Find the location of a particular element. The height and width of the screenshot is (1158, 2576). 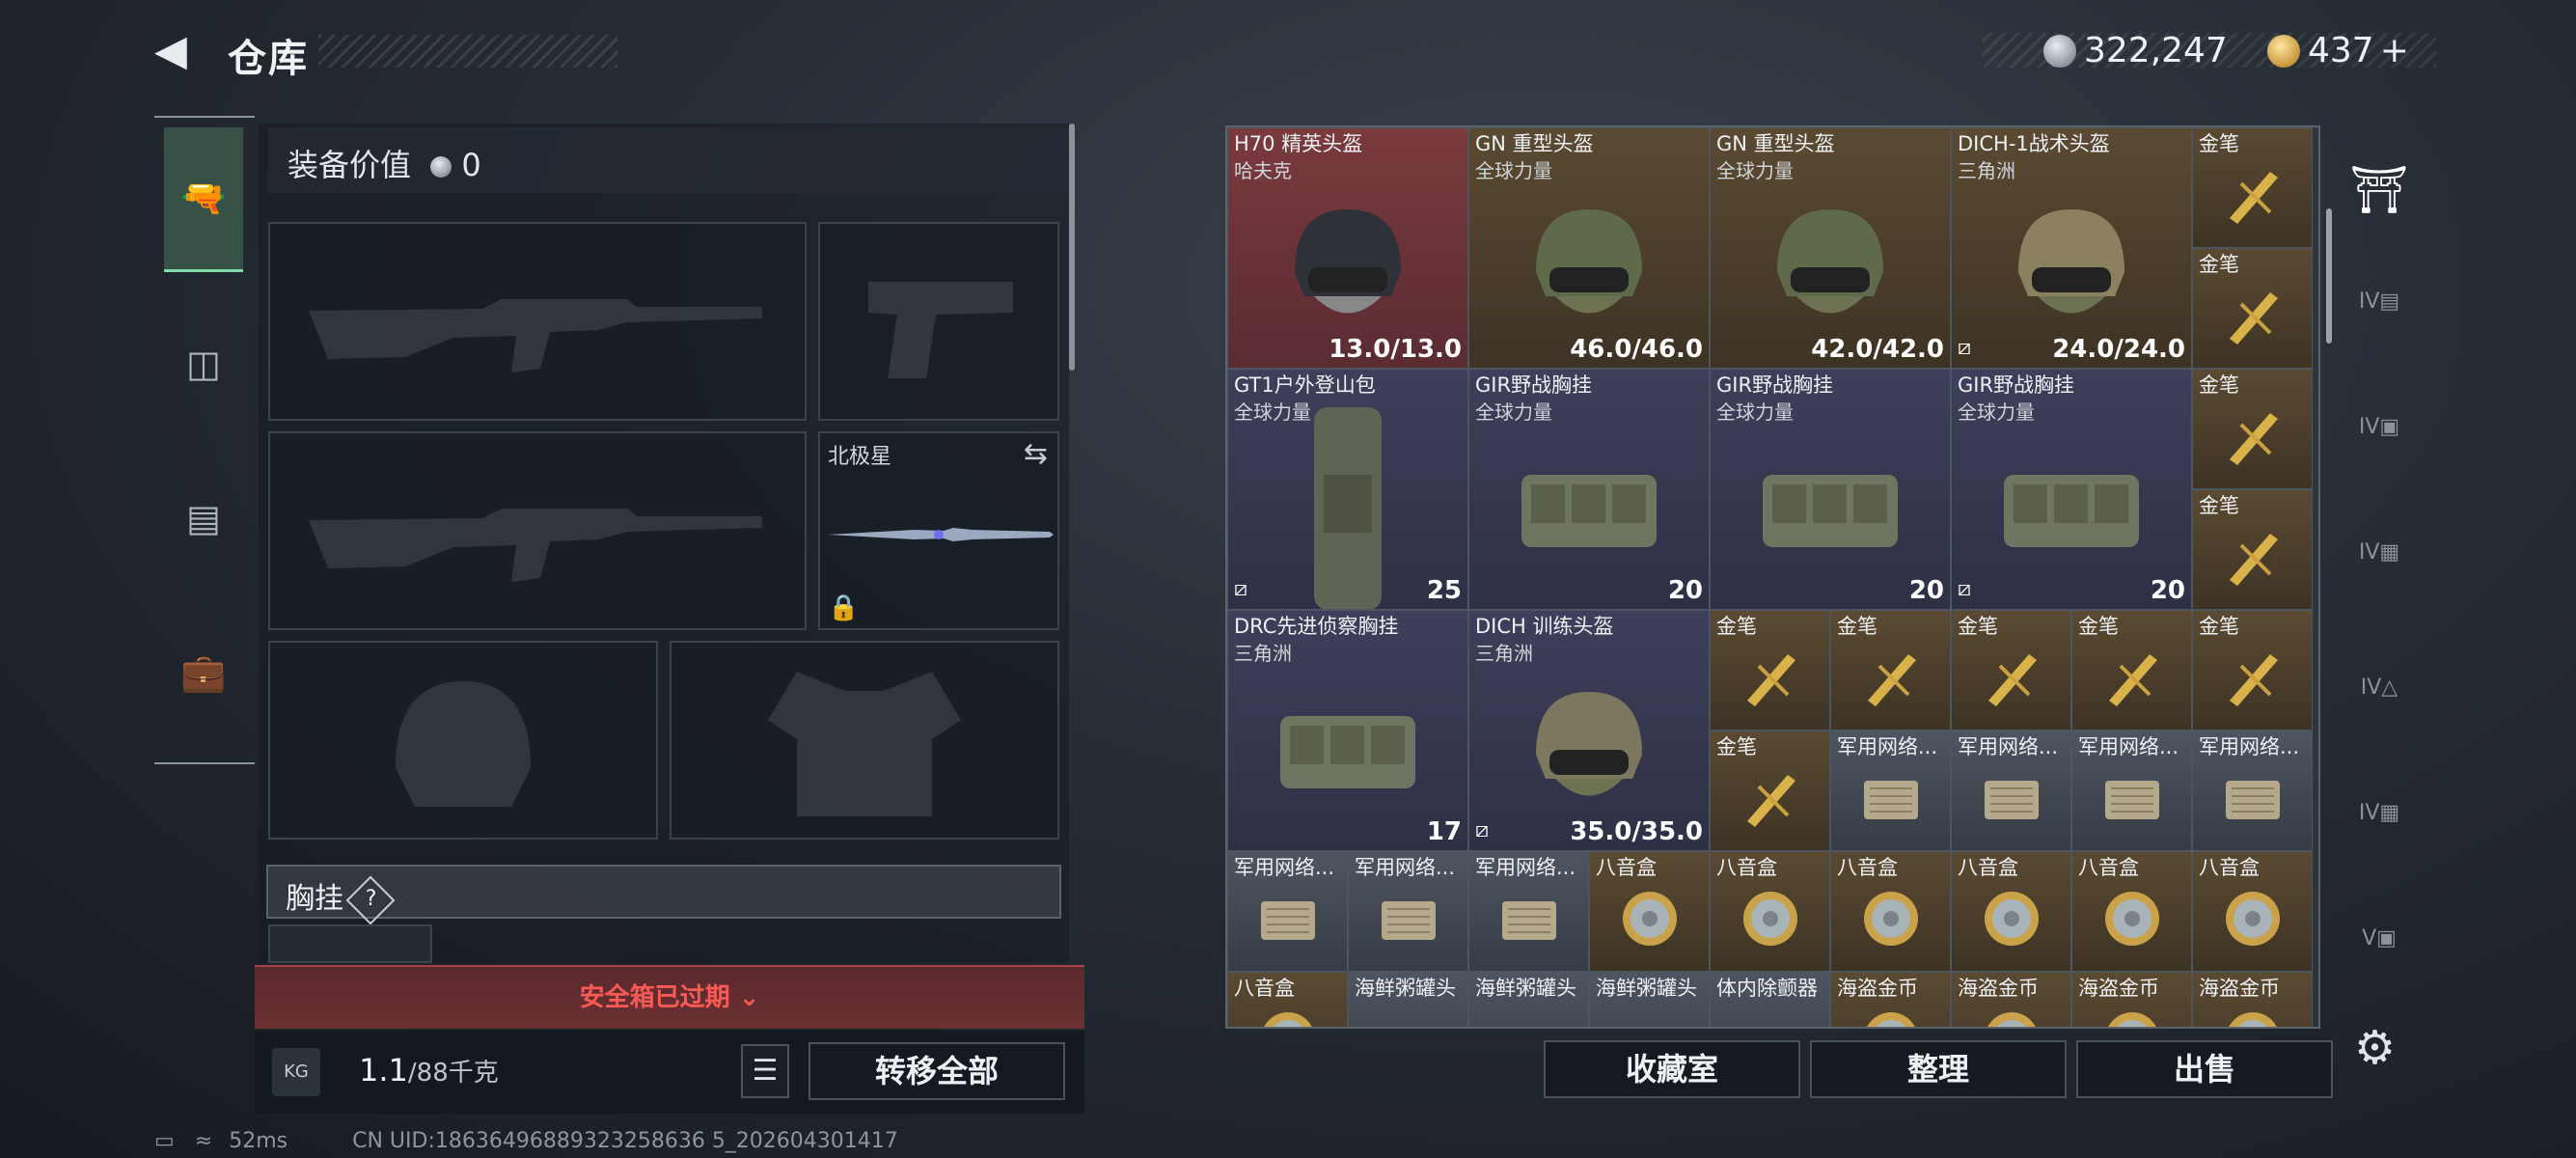

silver-amount: 322,247 is located at coordinates (2156, 50).